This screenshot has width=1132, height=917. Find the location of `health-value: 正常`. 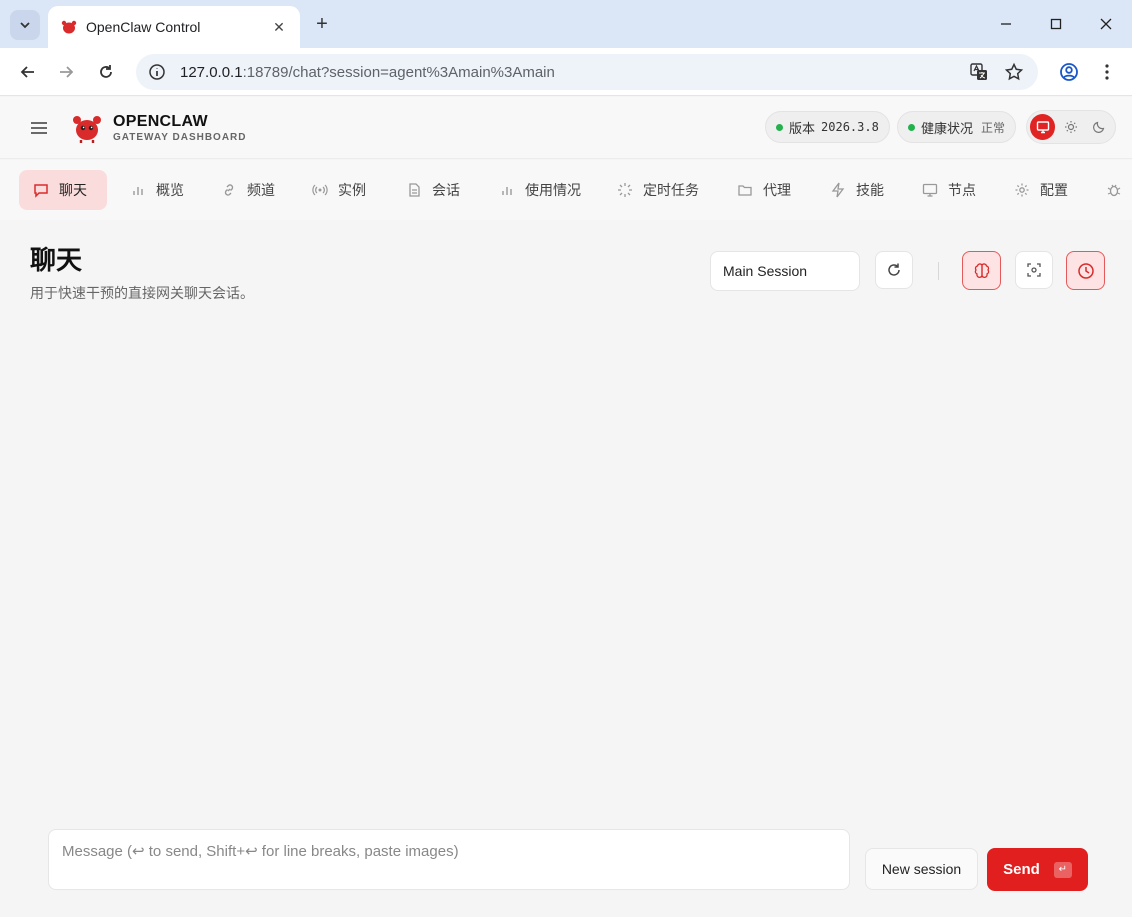

health-value: 正常 is located at coordinates (993, 127).